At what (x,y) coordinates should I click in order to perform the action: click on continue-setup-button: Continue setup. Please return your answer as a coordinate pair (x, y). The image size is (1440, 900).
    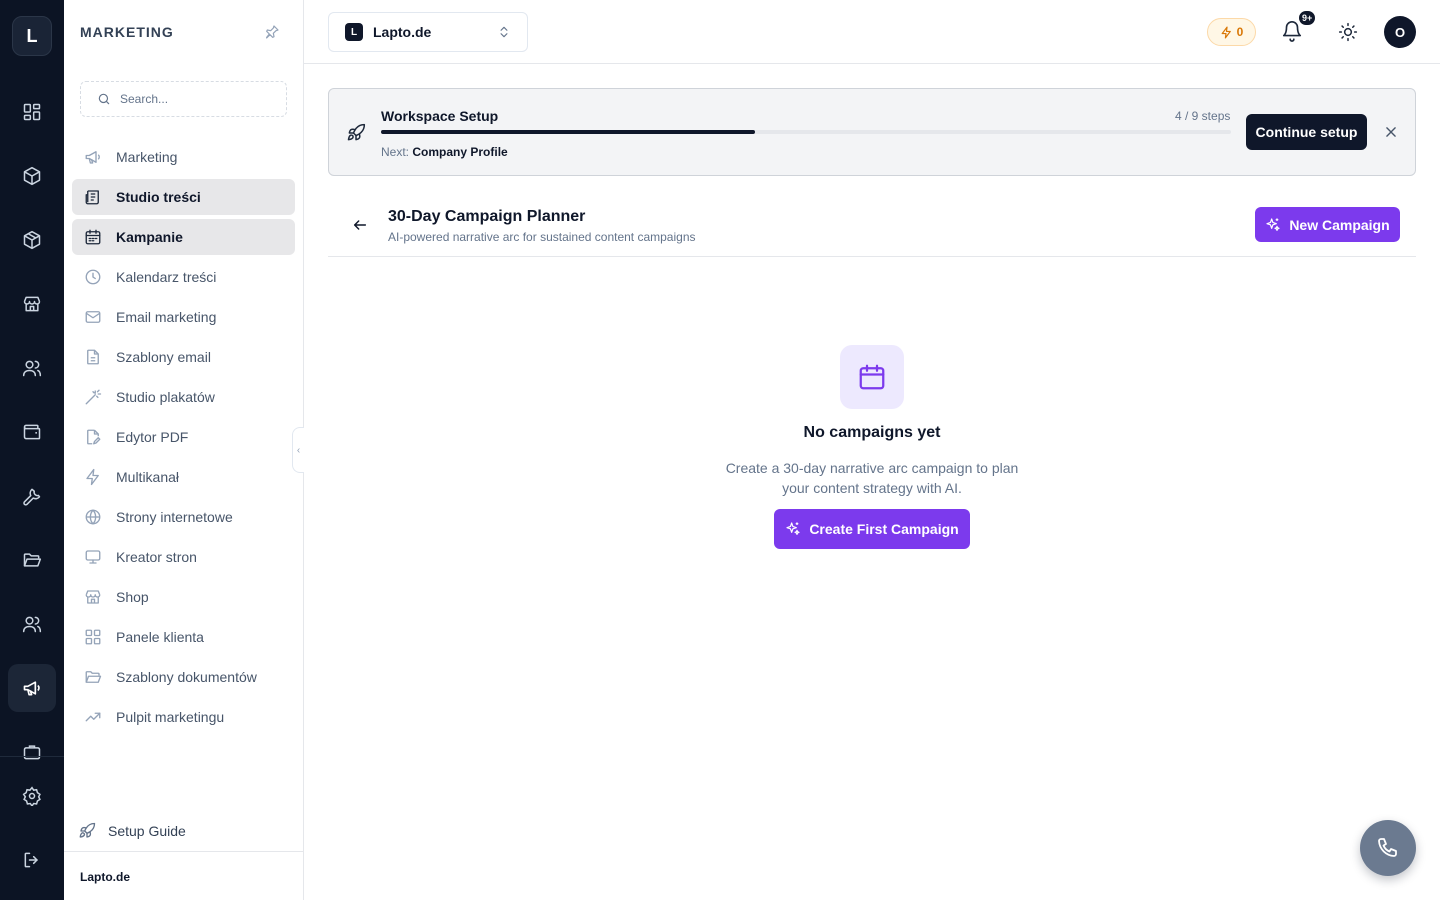
    Looking at the image, I should click on (1306, 132).